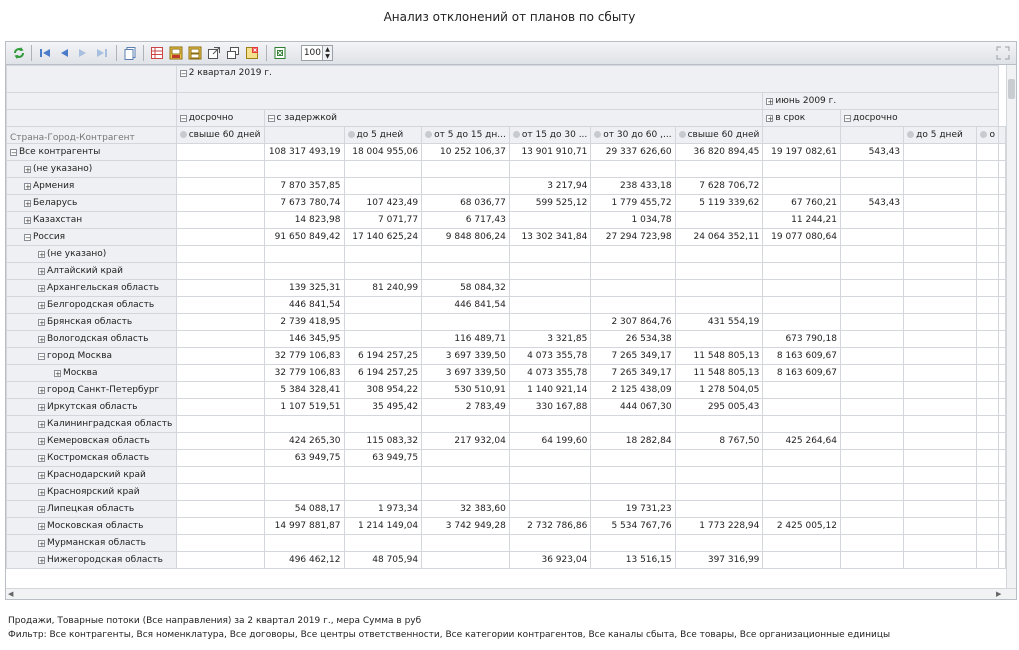 The image size is (1019, 650). Describe the element at coordinates (801, 203) in the screenshot. I see `data-cell: 67 760,21` at that location.